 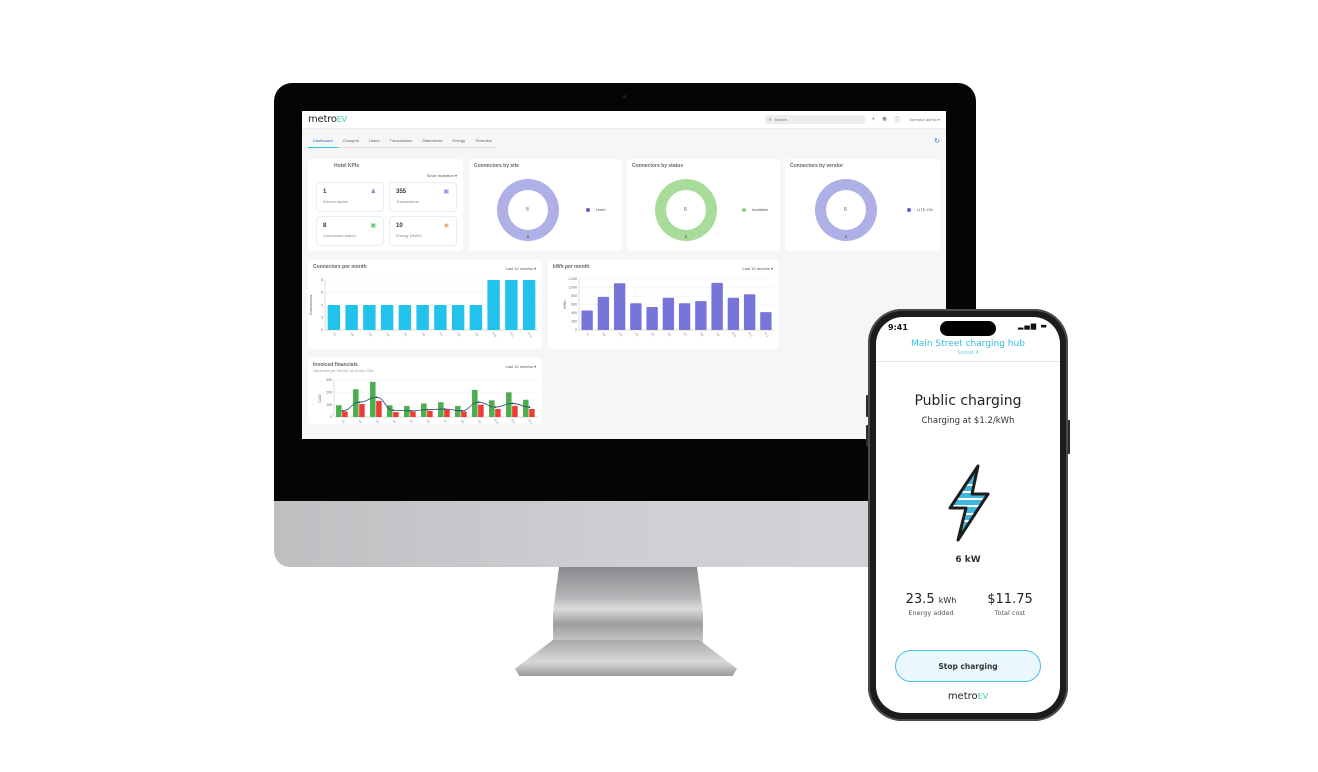 I want to click on legend-item: Hotel, so click(x=595, y=209).